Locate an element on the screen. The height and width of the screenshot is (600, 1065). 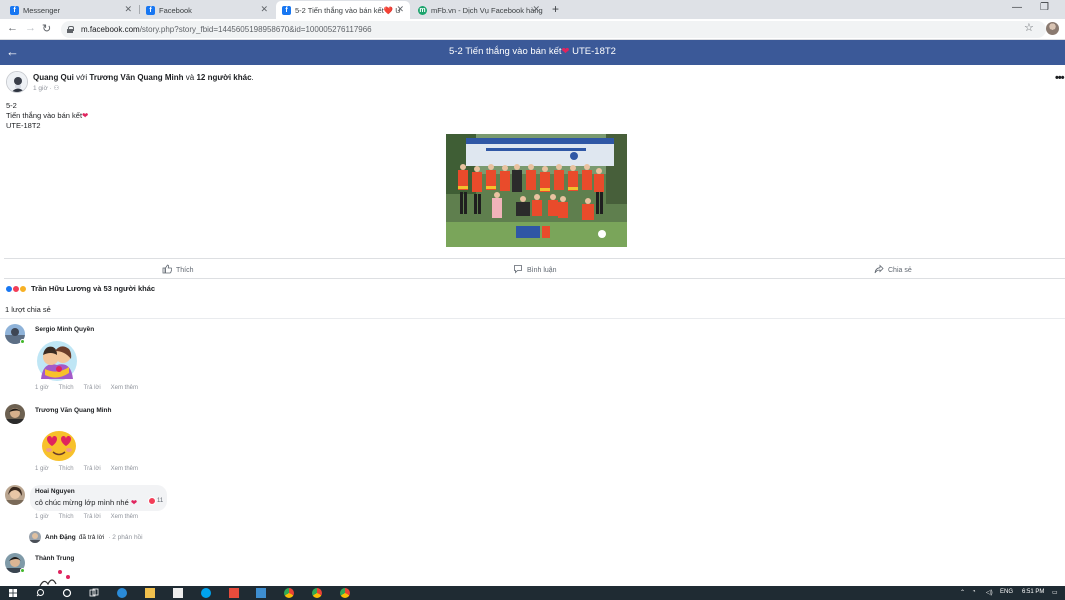
mfb-icon: m is located at coordinates (422, 10).